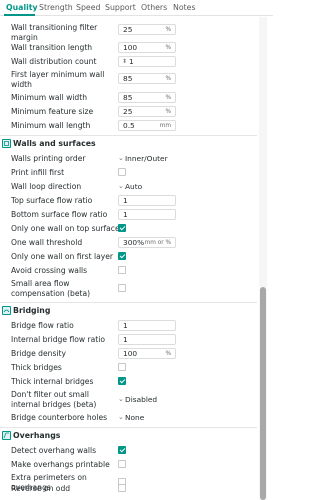 This screenshot has width=320, height=500. What do you see at coordinates (54, 32) in the screenshot?
I see `setting-label: Wall transitioning filter margin` at bounding box center [54, 32].